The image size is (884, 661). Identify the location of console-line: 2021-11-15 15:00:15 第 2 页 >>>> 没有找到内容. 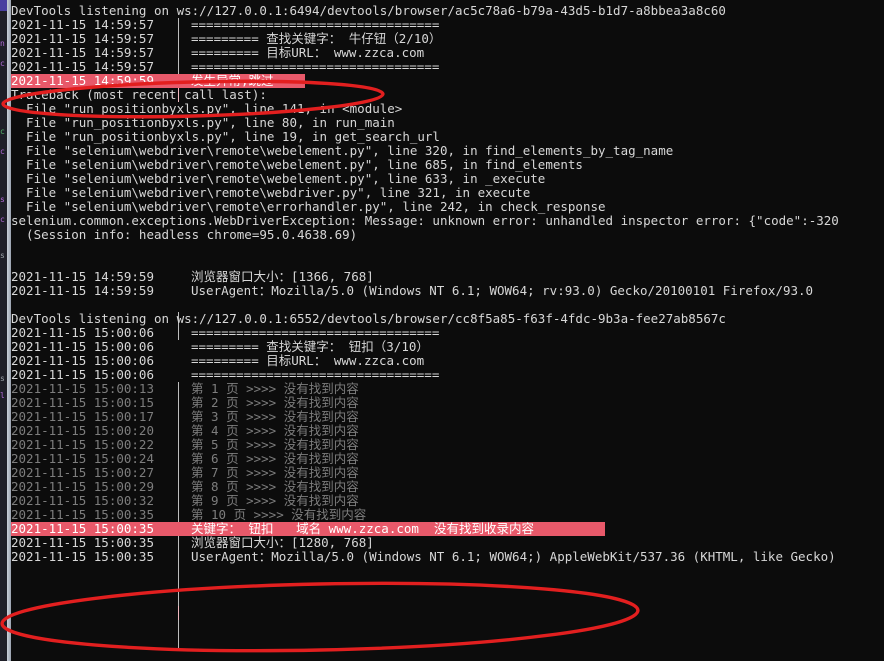
(185, 403).